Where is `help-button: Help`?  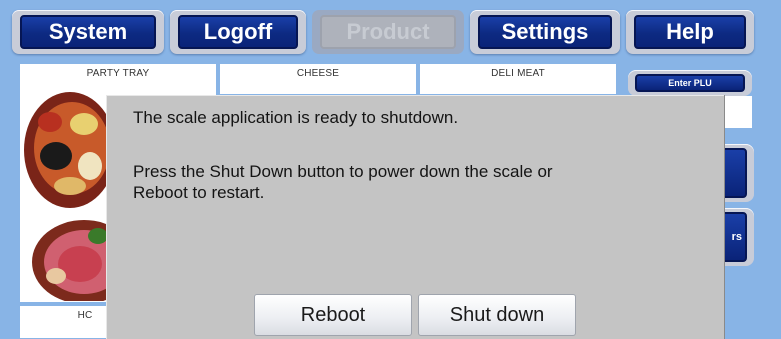 help-button: Help is located at coordinates (690, 32).